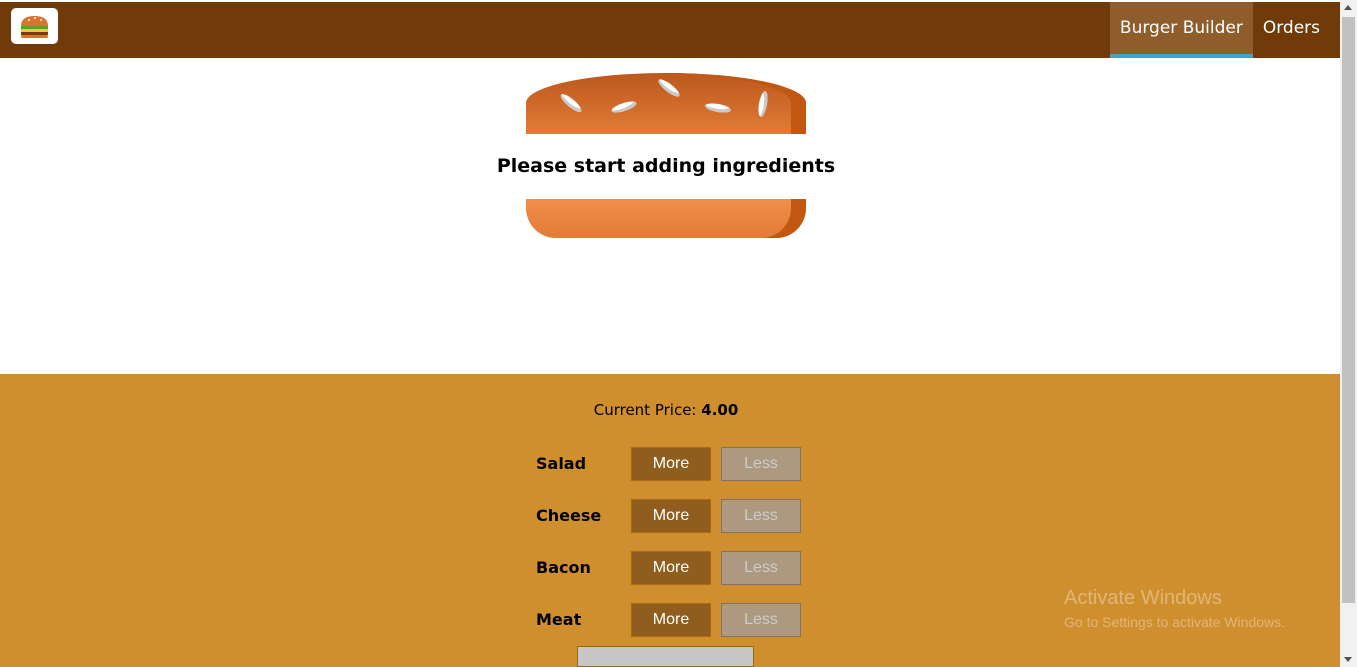 This screenshot has width=1357, height=667. Describe the element at coordinates (666, 103) in the screenshot. I see `bread-top` at that location.